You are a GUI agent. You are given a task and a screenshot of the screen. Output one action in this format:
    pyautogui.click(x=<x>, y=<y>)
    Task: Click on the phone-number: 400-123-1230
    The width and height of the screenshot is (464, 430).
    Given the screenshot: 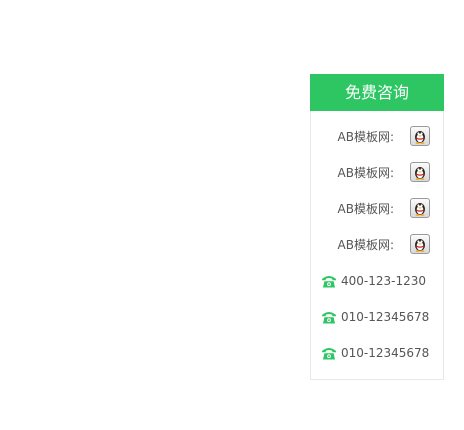 What is the action you would take?
    pyautogui.click(x=384, y=281)
    